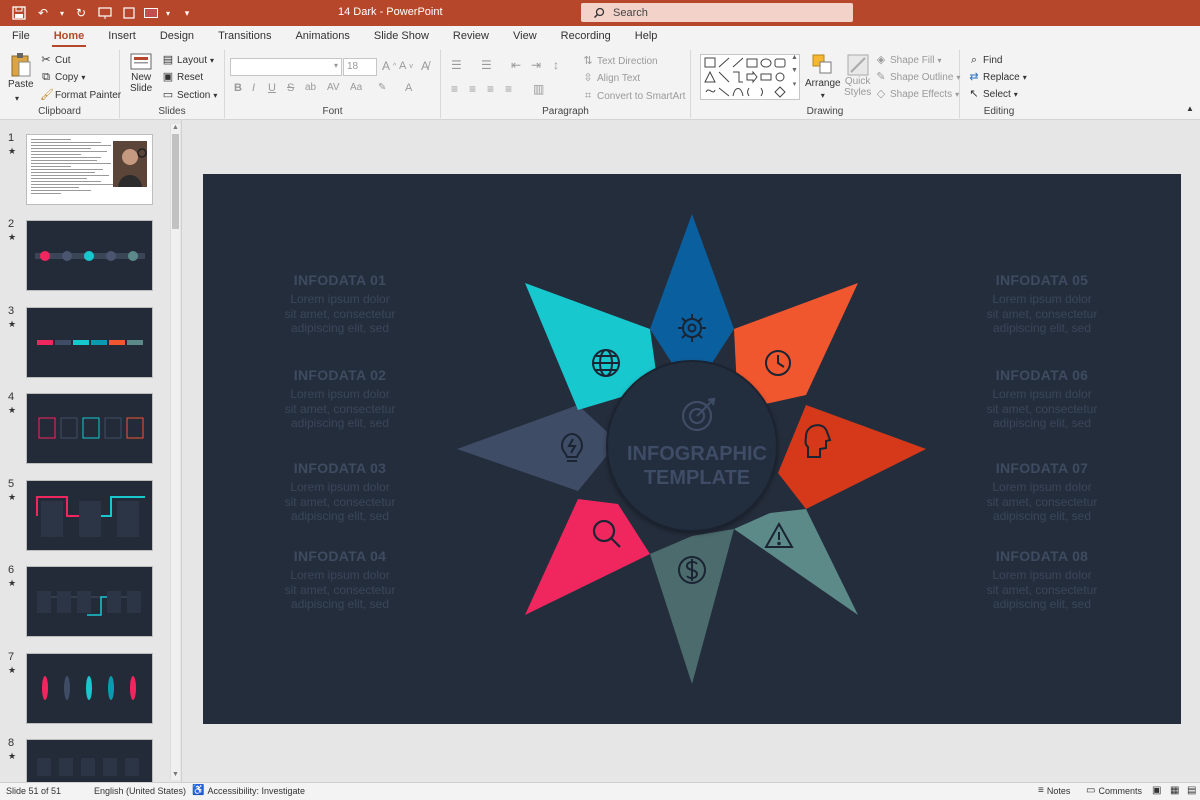 The height and width of the screenshot is (800, 1200). What do you see at coordinates (619, 61) in the screenshot?
I see `text-direction-button: ⇅ Text Direction` at bounding box center [619, 61].